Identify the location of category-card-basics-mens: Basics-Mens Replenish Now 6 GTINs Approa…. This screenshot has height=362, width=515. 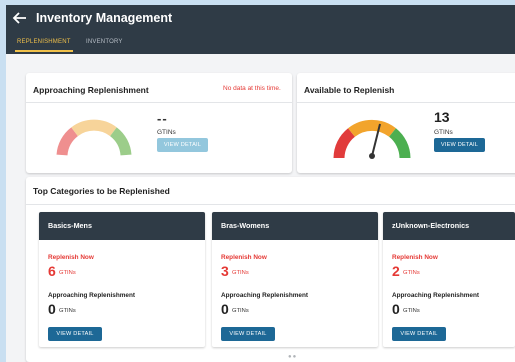
(122, 279).